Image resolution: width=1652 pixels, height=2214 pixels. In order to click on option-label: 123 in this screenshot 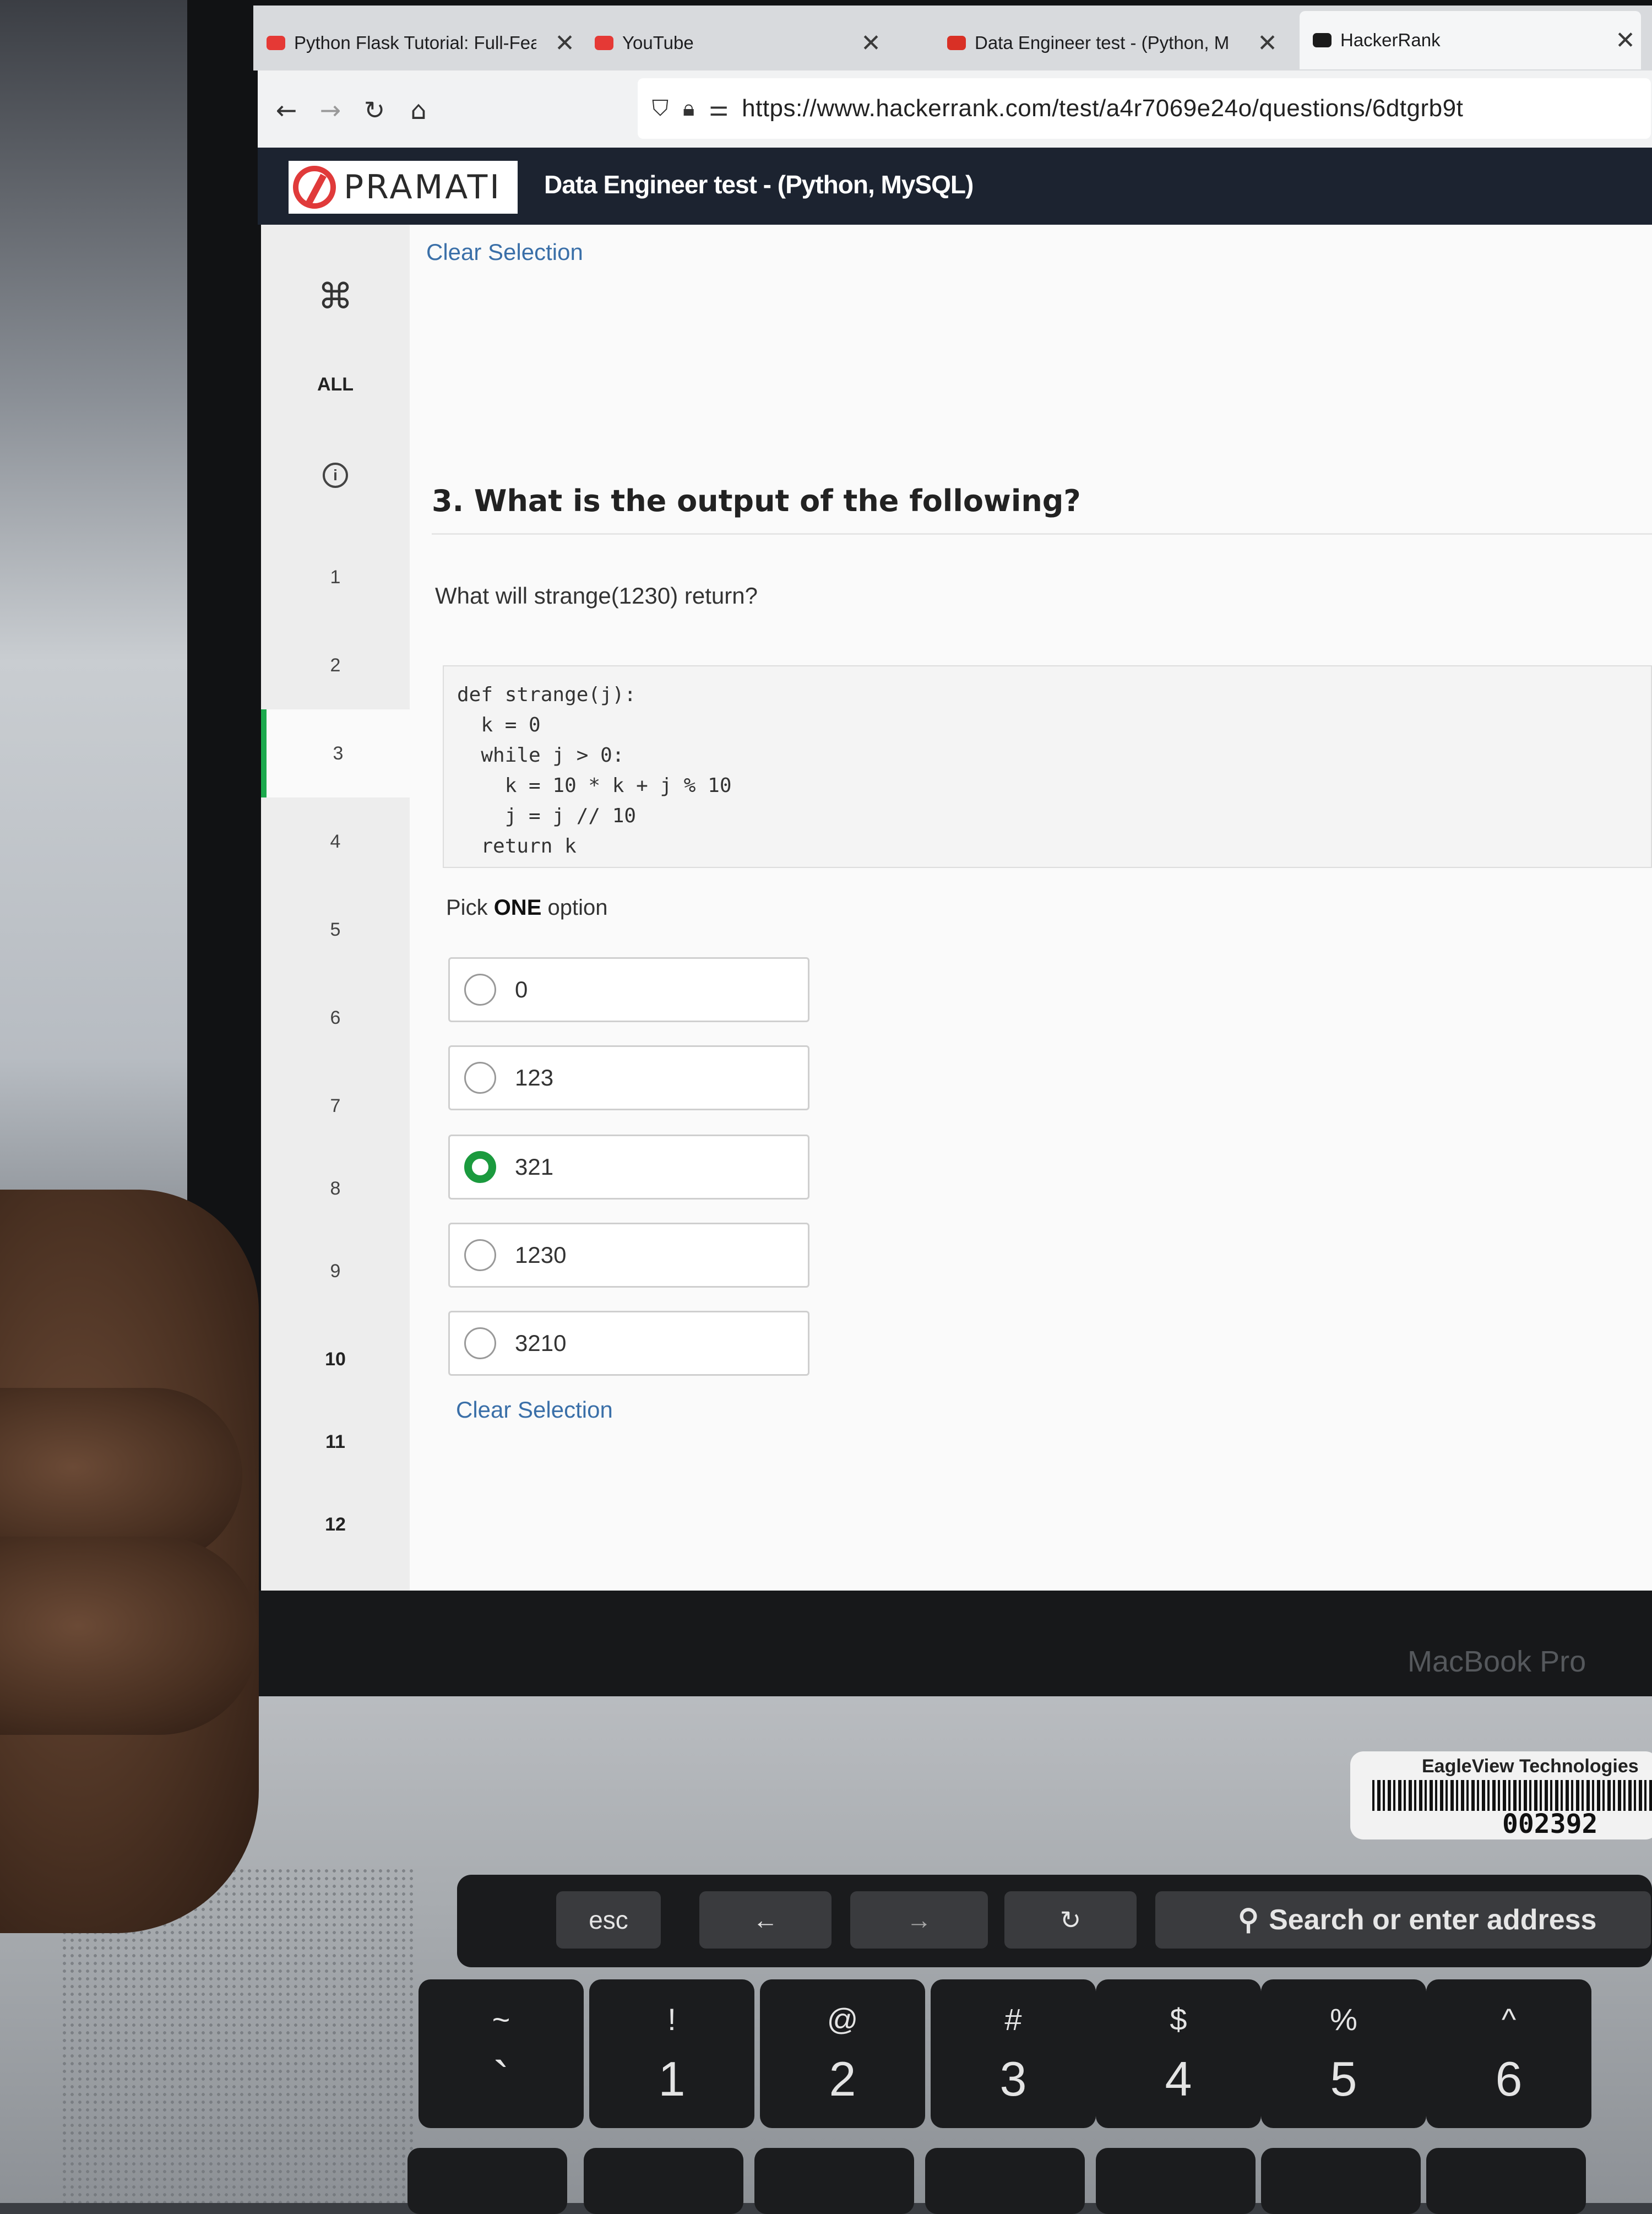, I will do `click(534, 1077)`.